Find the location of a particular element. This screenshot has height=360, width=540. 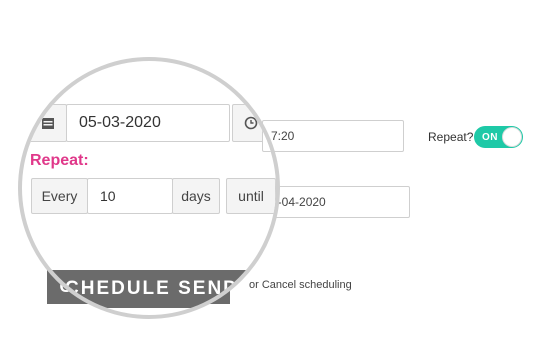

schedule-send-button: CHEDULE SEND is located at coordinates (147, 289).